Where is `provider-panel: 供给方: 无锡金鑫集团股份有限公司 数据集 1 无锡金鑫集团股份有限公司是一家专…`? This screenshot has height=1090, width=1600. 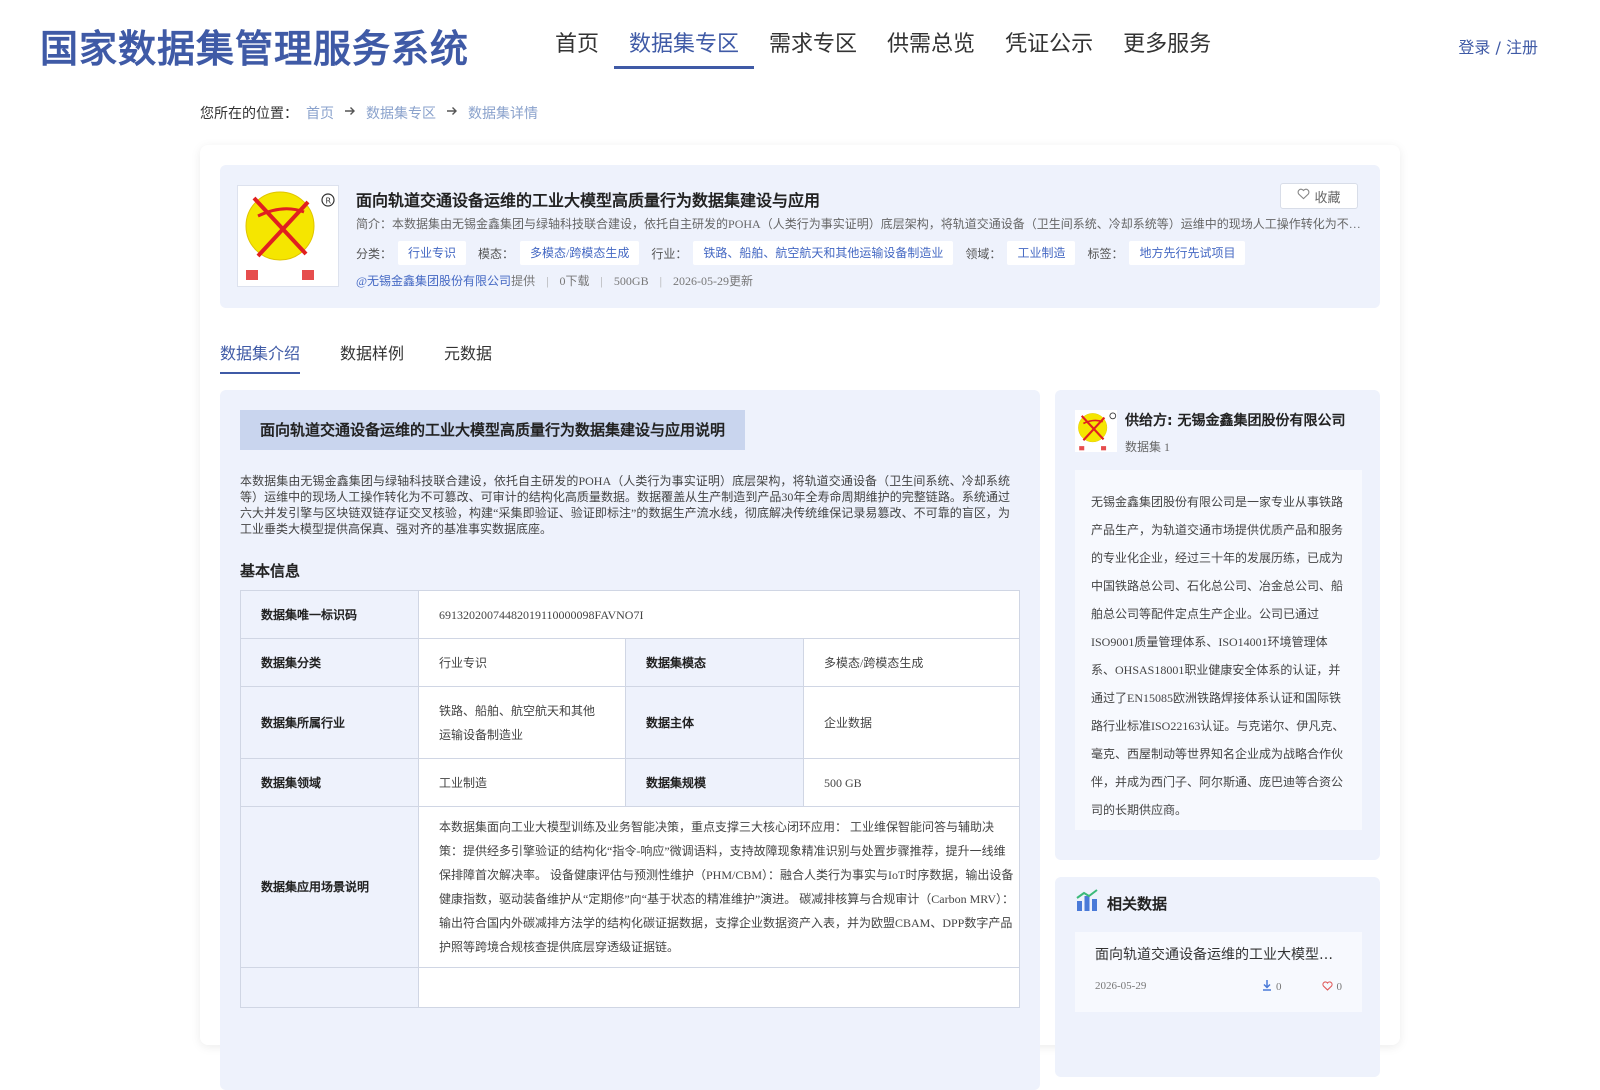 provider-panel: 供给方: 无锡金鑫集团股份有限公司 数据集 1 无锡金鑫集团股份有限公司是一家专… is located at coordinates (1217, 625).